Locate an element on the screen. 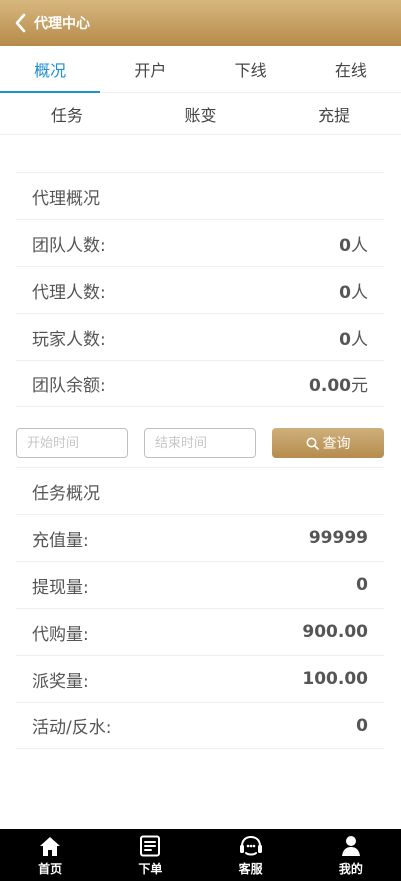  agent-count-value: 0人 is located at coordinates (353, 290).